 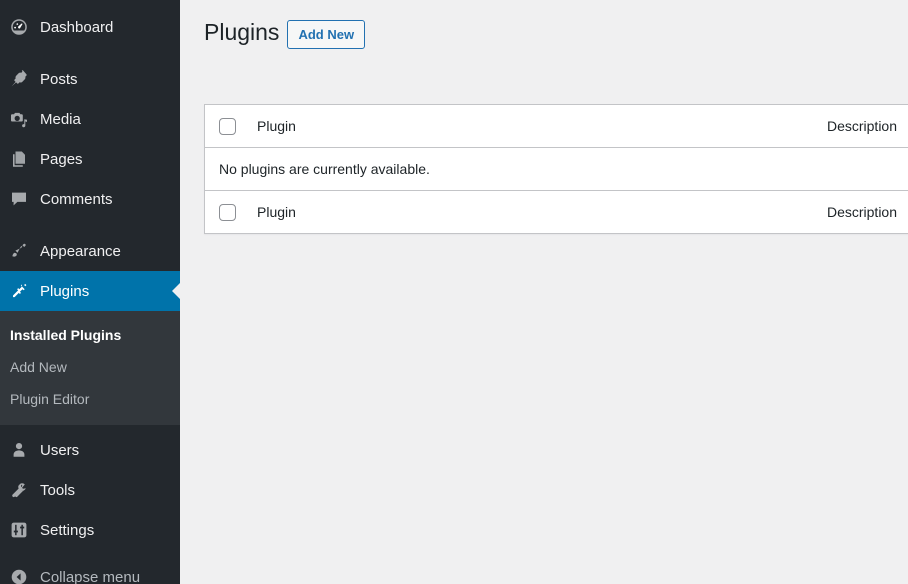 What do you see at coordinates (276, 126) in the screenshot?
I see `column-header-plugin: Plugin` at bounding box center [276, 126].